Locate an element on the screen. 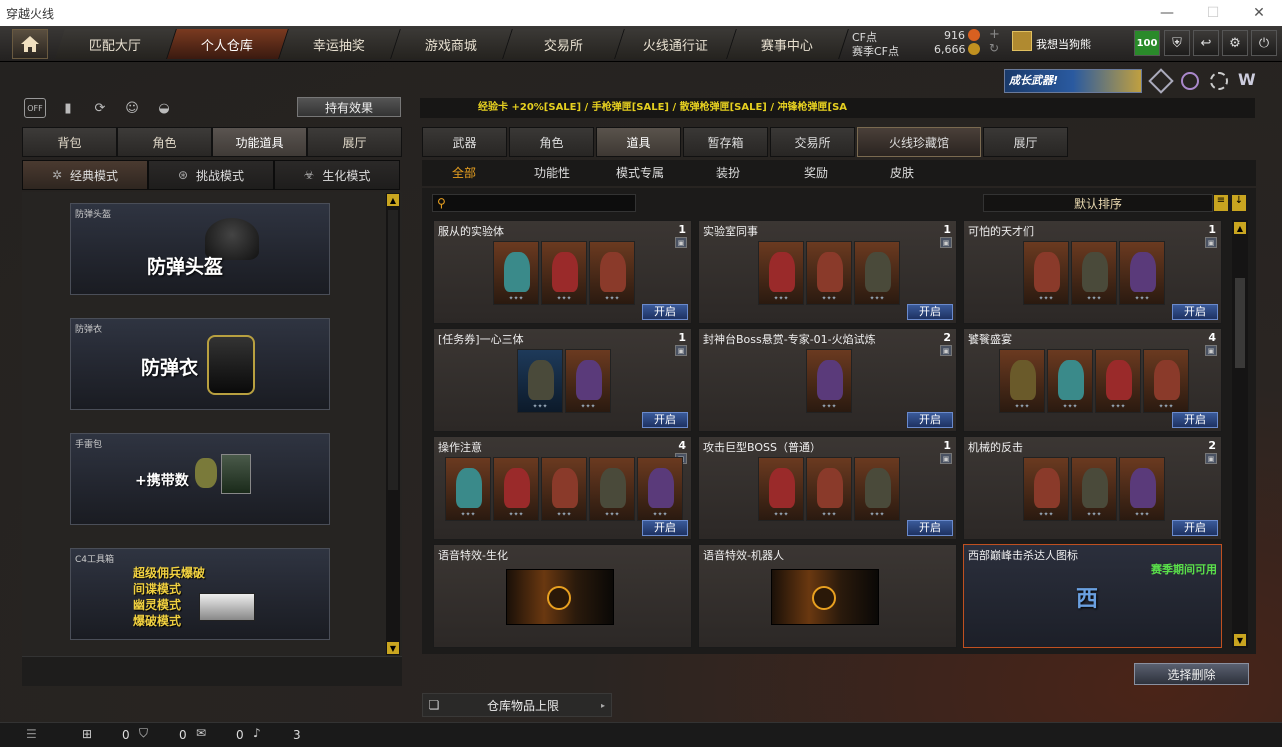 The height and width of the screenshot is (747, 1282). item-card: 西部巅峰击杀达人图标 赛季期间可用西 is located at coordinates (1092, 596).